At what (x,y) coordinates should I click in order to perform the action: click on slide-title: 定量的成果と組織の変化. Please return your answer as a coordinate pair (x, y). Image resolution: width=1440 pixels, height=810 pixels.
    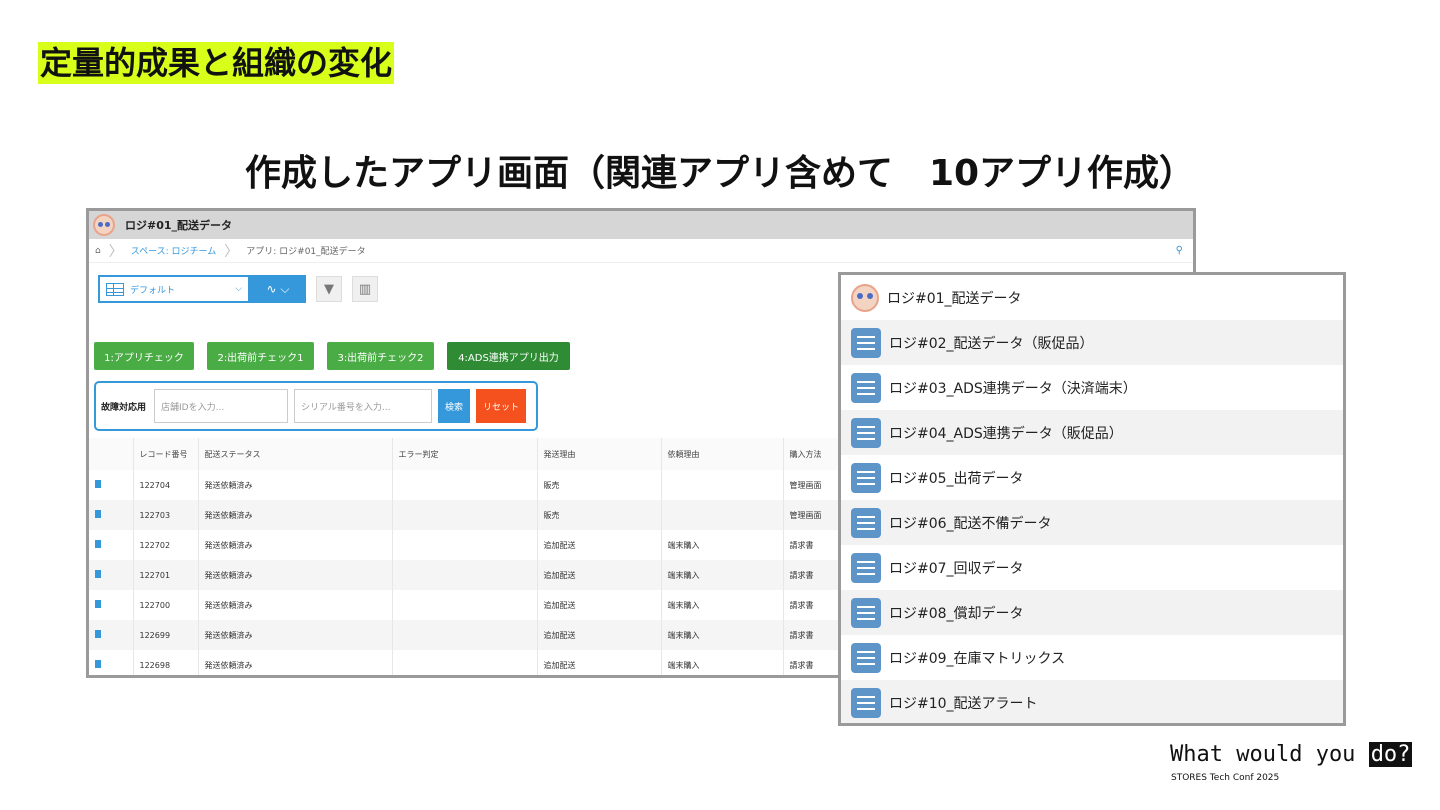
    Looking at the image, I should click on (216, 63).